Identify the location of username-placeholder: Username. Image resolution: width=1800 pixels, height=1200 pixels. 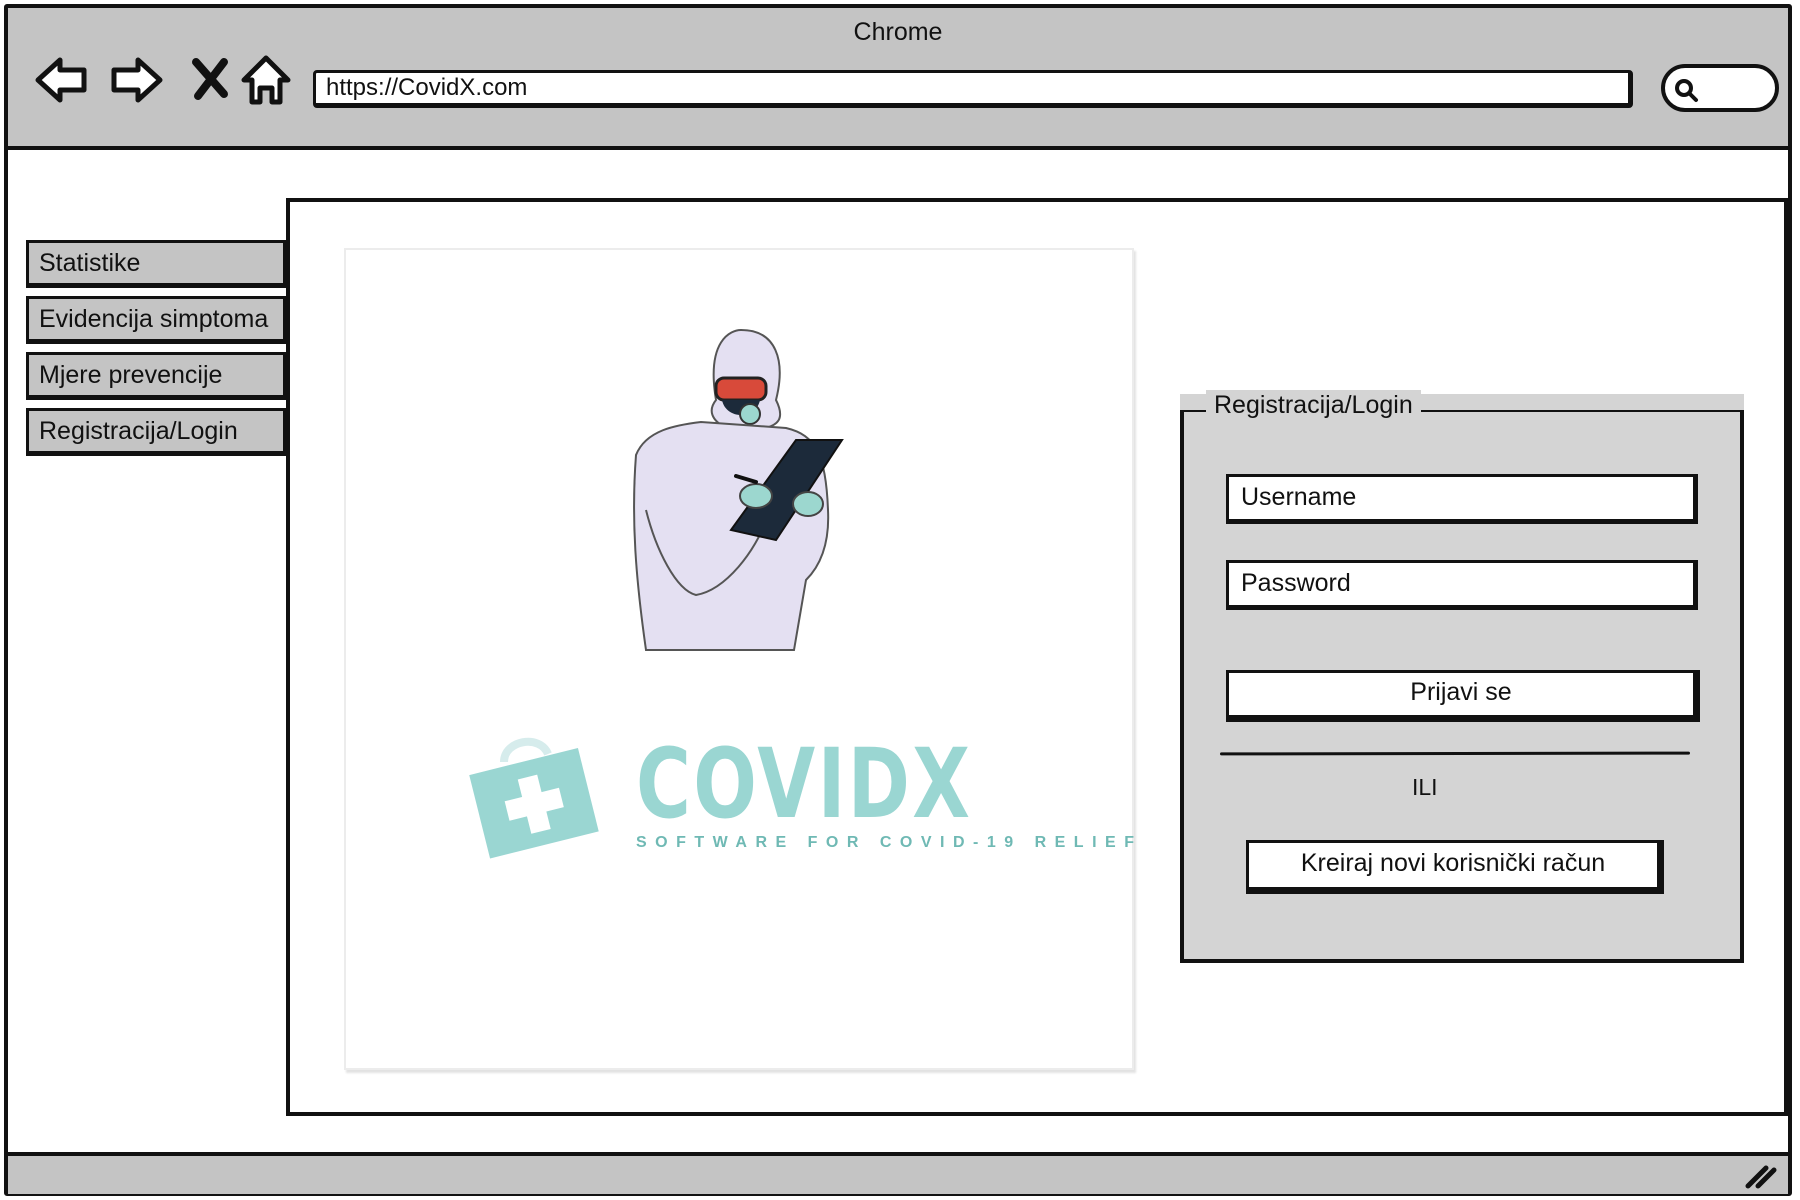
(1299, 497).